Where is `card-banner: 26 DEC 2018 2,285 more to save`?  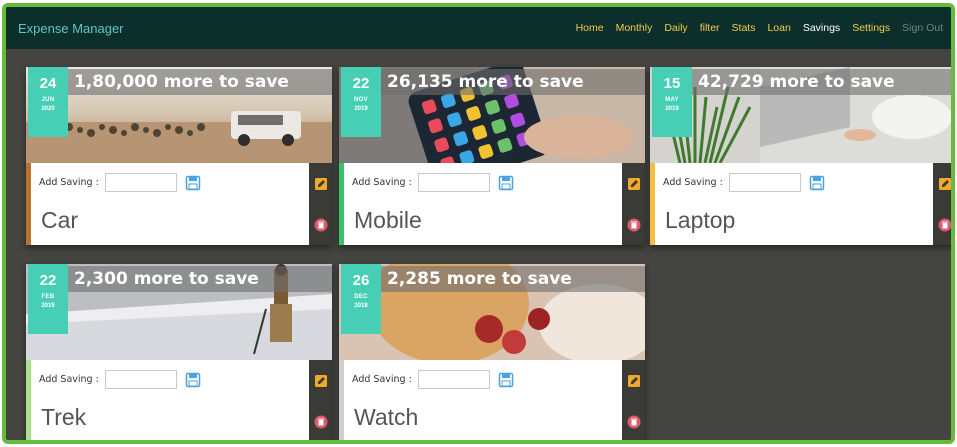
card-banner: 26 DEC 2018 2,285 more to save is located at coordinates (492, 312).